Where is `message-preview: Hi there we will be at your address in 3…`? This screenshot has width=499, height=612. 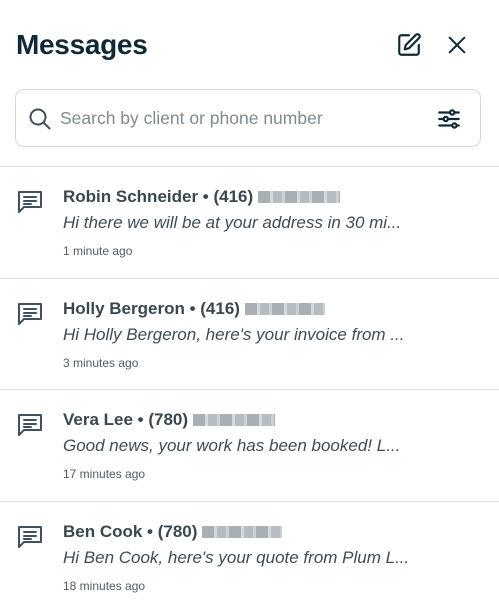
message-preview: Hi there we will be at your address in 3… is located at coordinates (232, 222).